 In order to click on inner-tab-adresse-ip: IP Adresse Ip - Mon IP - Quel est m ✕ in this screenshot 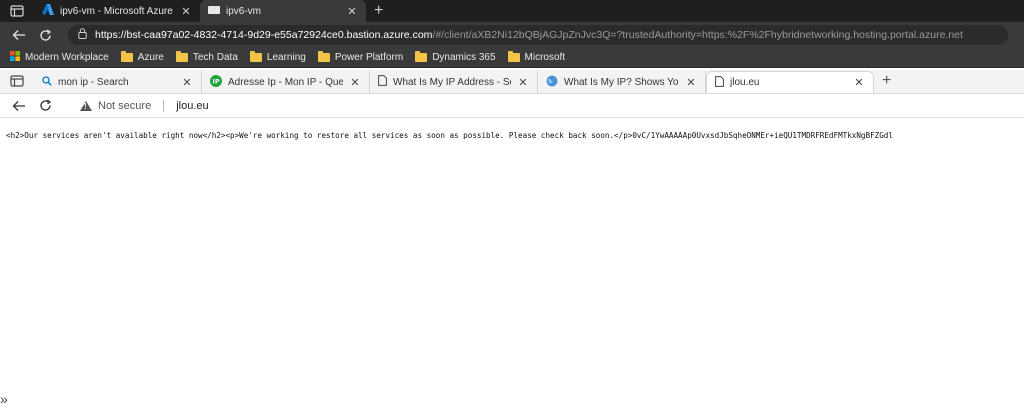, I will do `click(286, 82)`.